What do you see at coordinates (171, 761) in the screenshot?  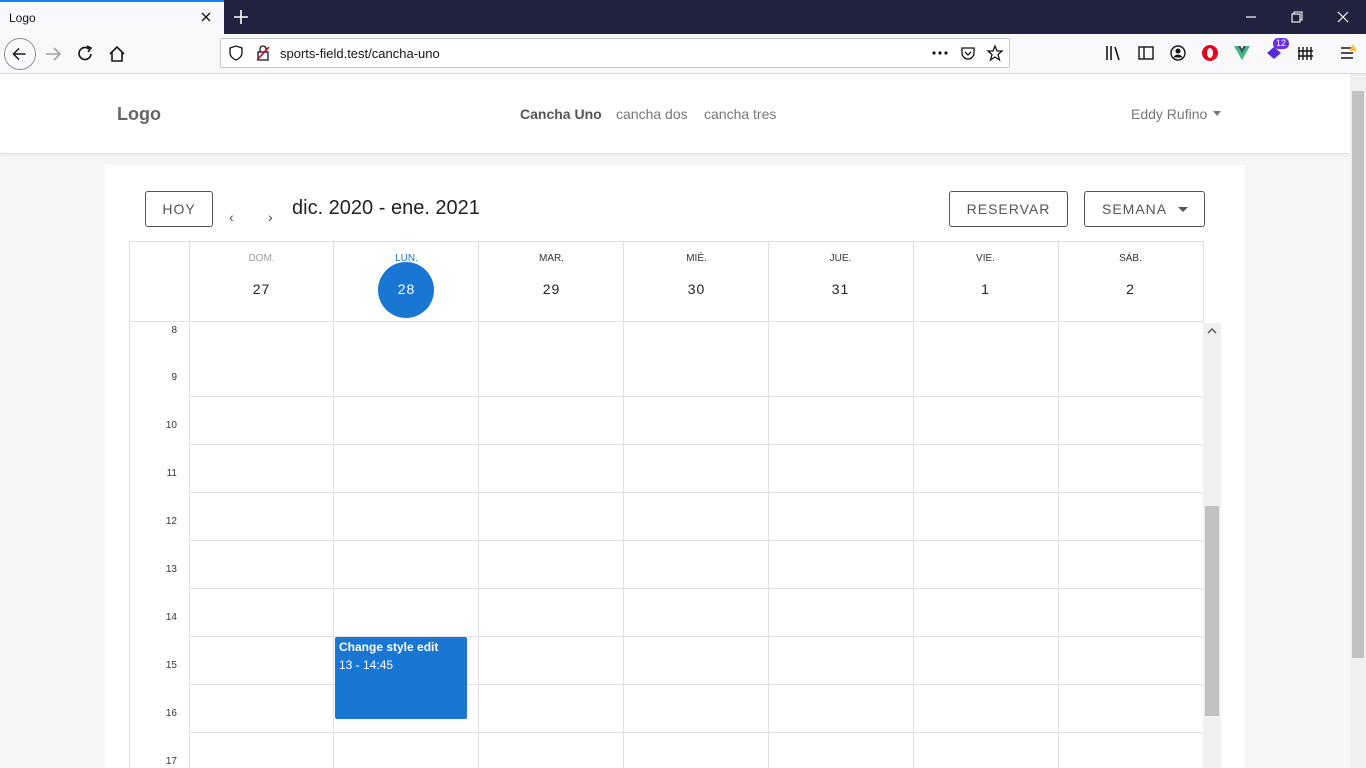 I see `hour-label: 17` at bounding box center [171, 761].